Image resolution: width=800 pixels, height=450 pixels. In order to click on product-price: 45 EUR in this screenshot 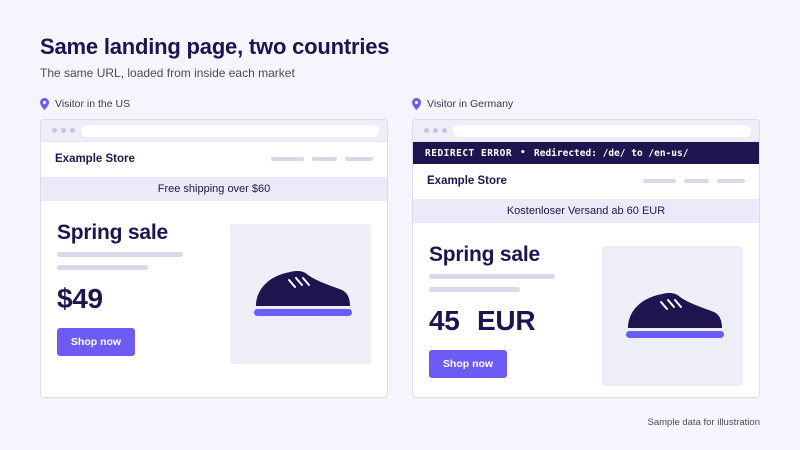, I will do `click(482, 320)`.